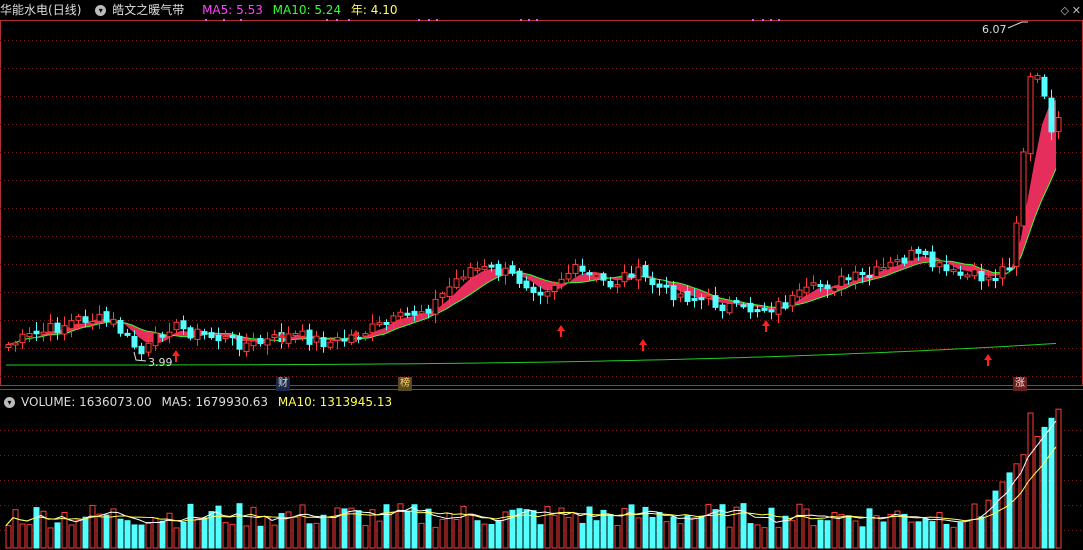 The height and width of the screenshot is (550, 1083). I want to click on indicator-name: 皓文之暖气带, so click(148, 10).